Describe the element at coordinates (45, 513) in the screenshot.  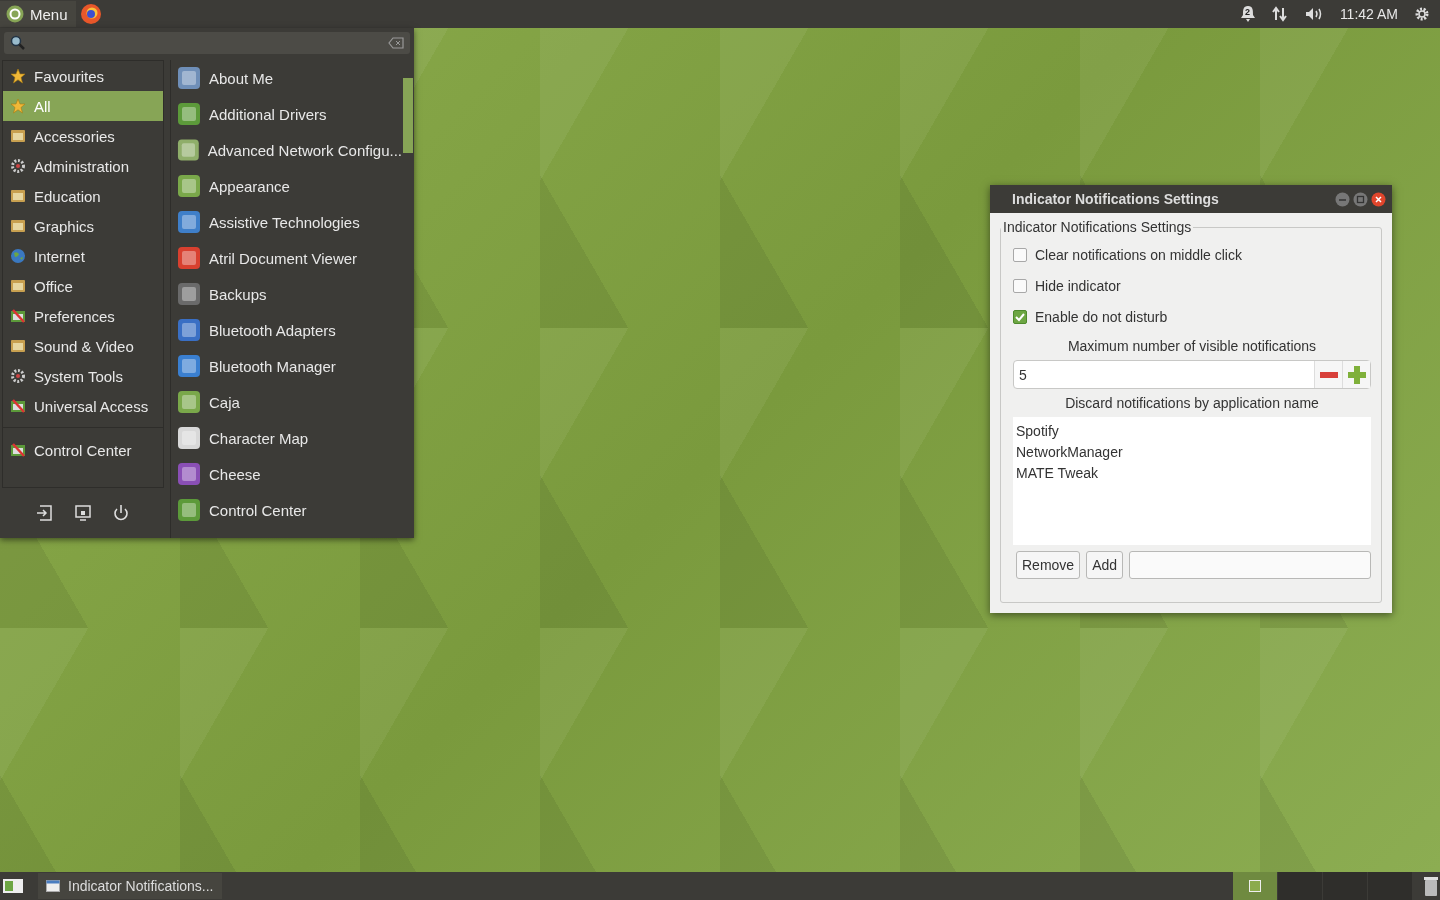
I see `logout-icon` at that location.